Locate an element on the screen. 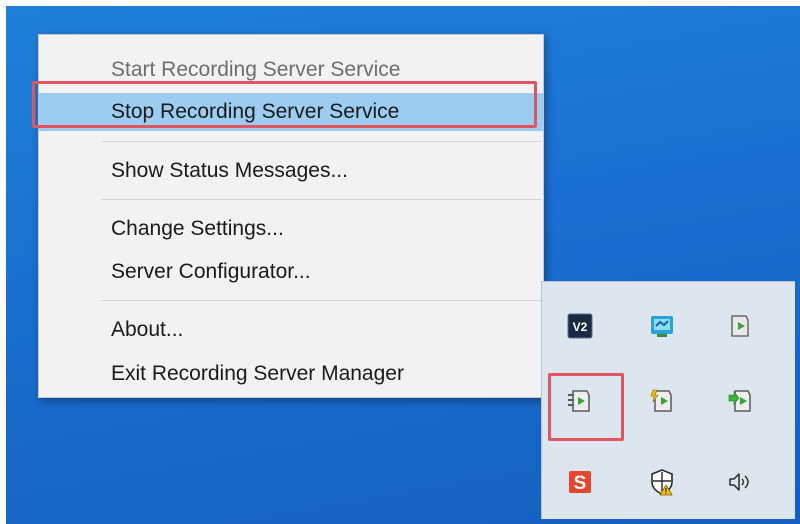 The image size is (800, 524). network-monitor-icon is located at coordinates (662, 326).